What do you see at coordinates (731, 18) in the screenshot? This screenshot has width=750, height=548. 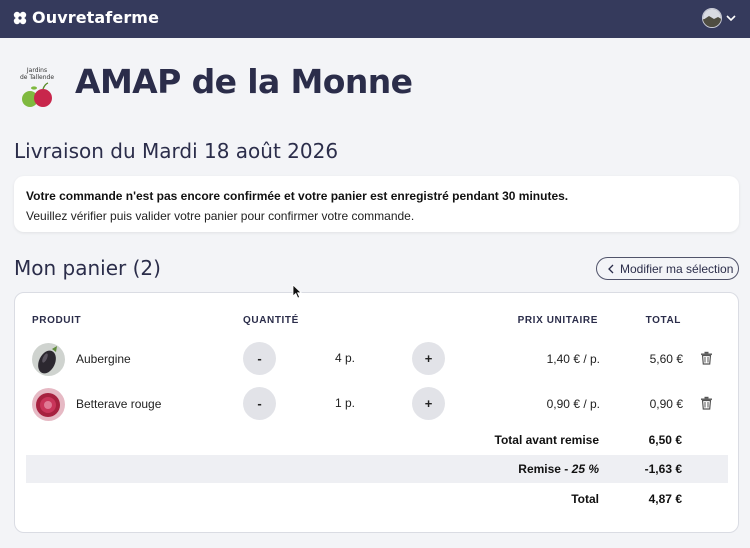 I see `chevron-down-icon` at bounding box center [731, 18].